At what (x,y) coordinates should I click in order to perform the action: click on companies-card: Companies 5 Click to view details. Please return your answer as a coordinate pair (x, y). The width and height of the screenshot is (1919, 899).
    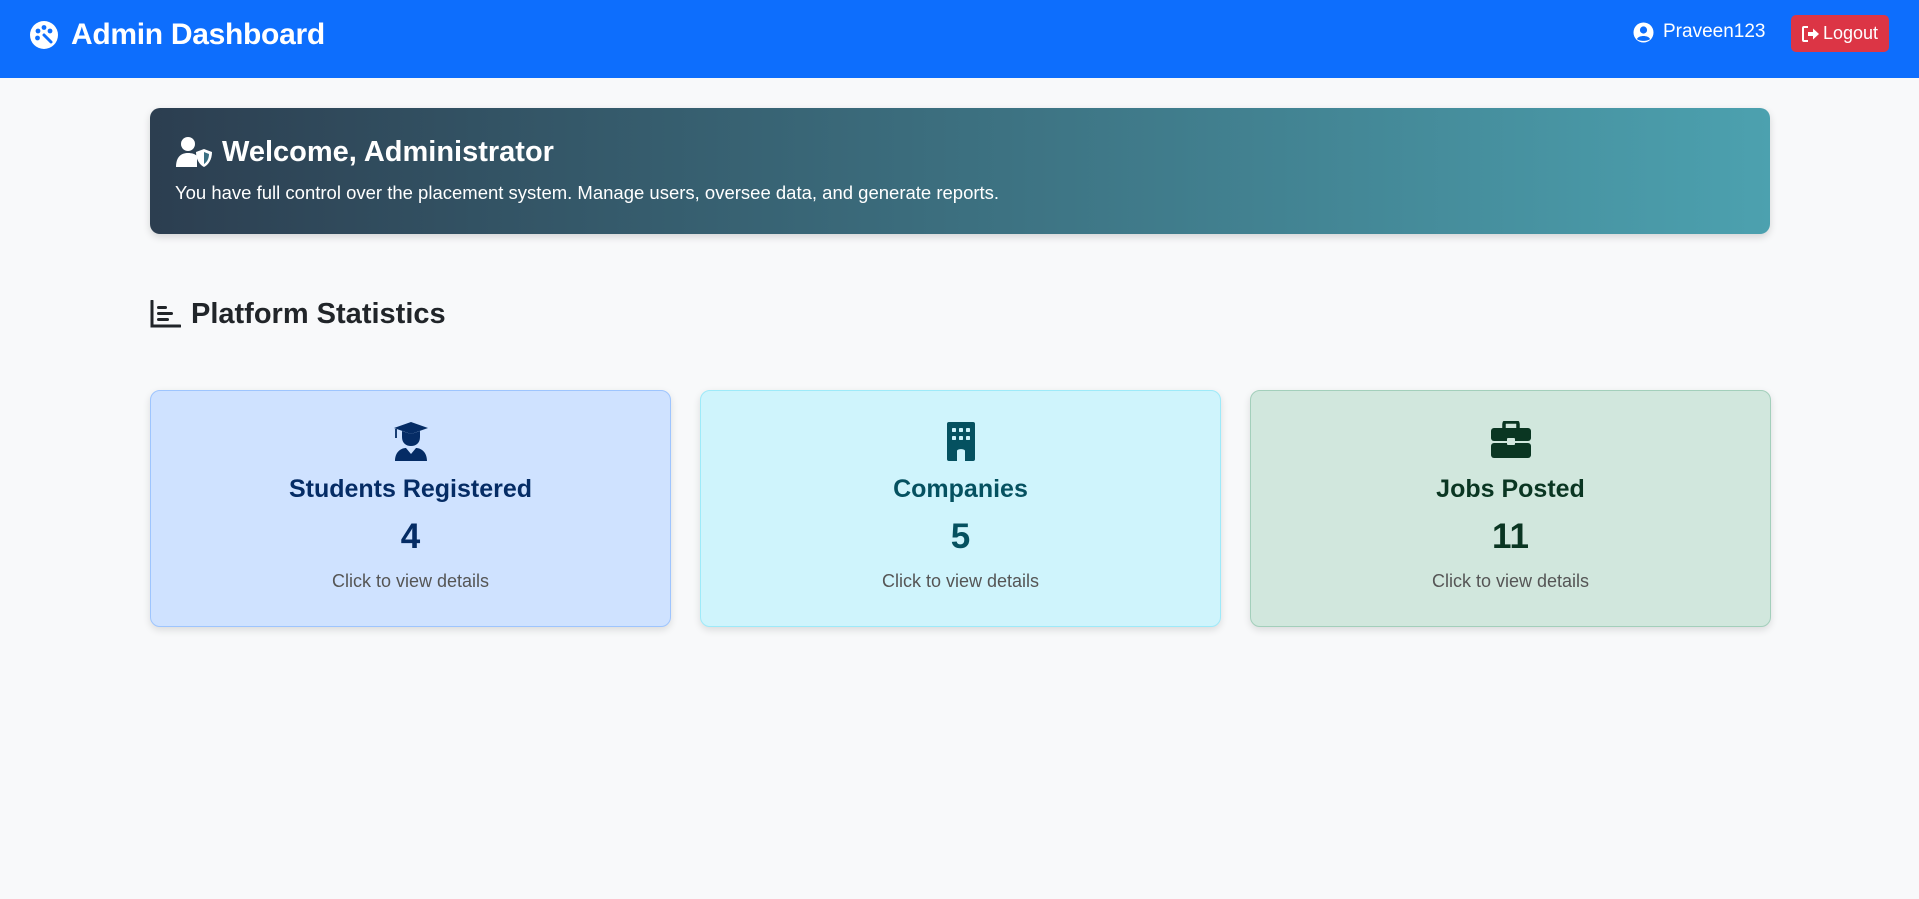
    Looking at the image, I should click on (960, 508).